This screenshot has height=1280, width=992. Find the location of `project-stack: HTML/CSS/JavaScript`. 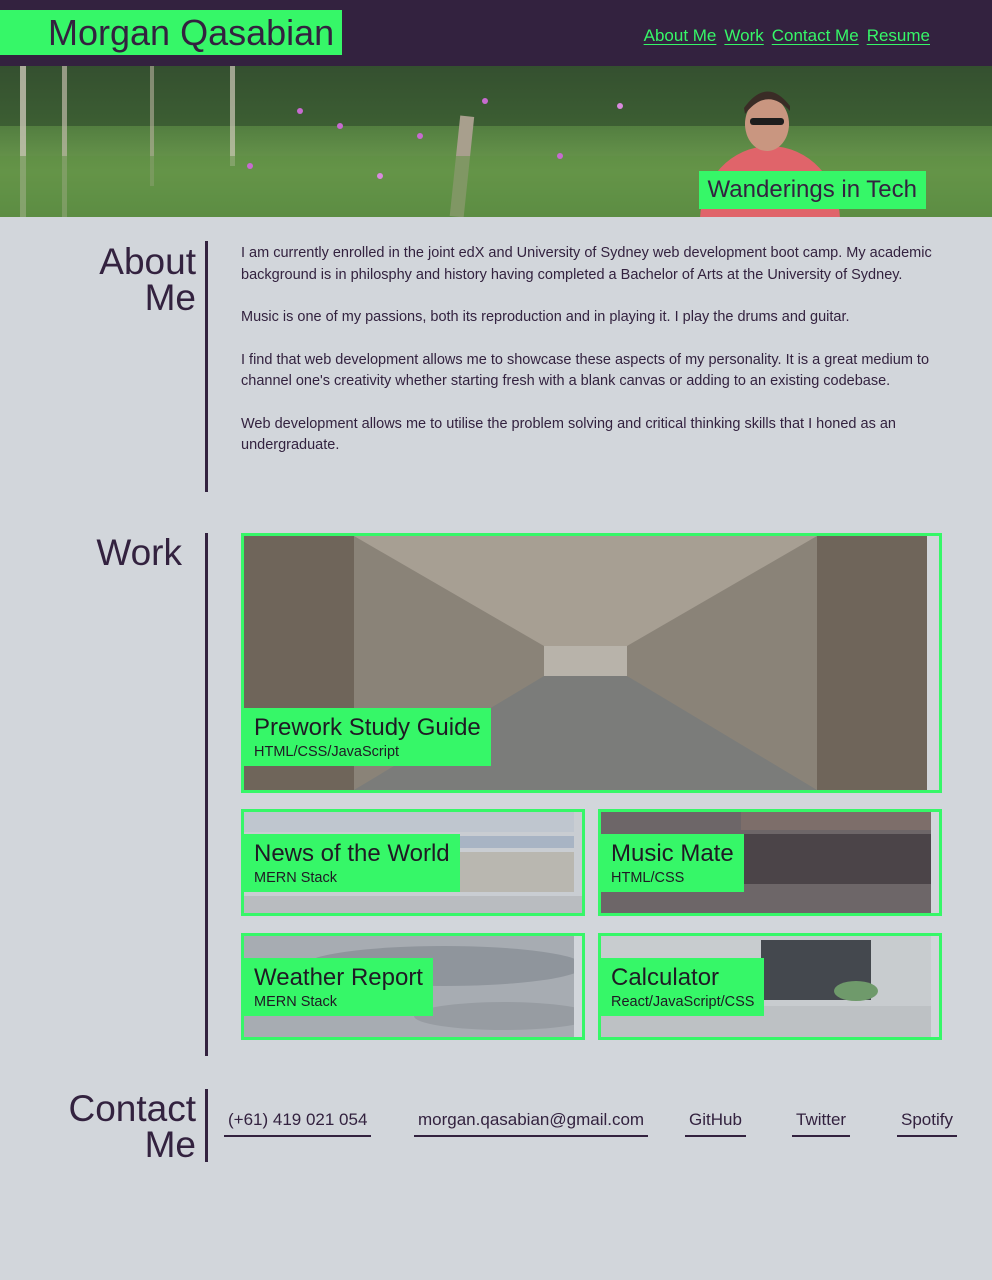

project-stack: HTML/CSS/JavaScript is located at coordinates (327, 752).